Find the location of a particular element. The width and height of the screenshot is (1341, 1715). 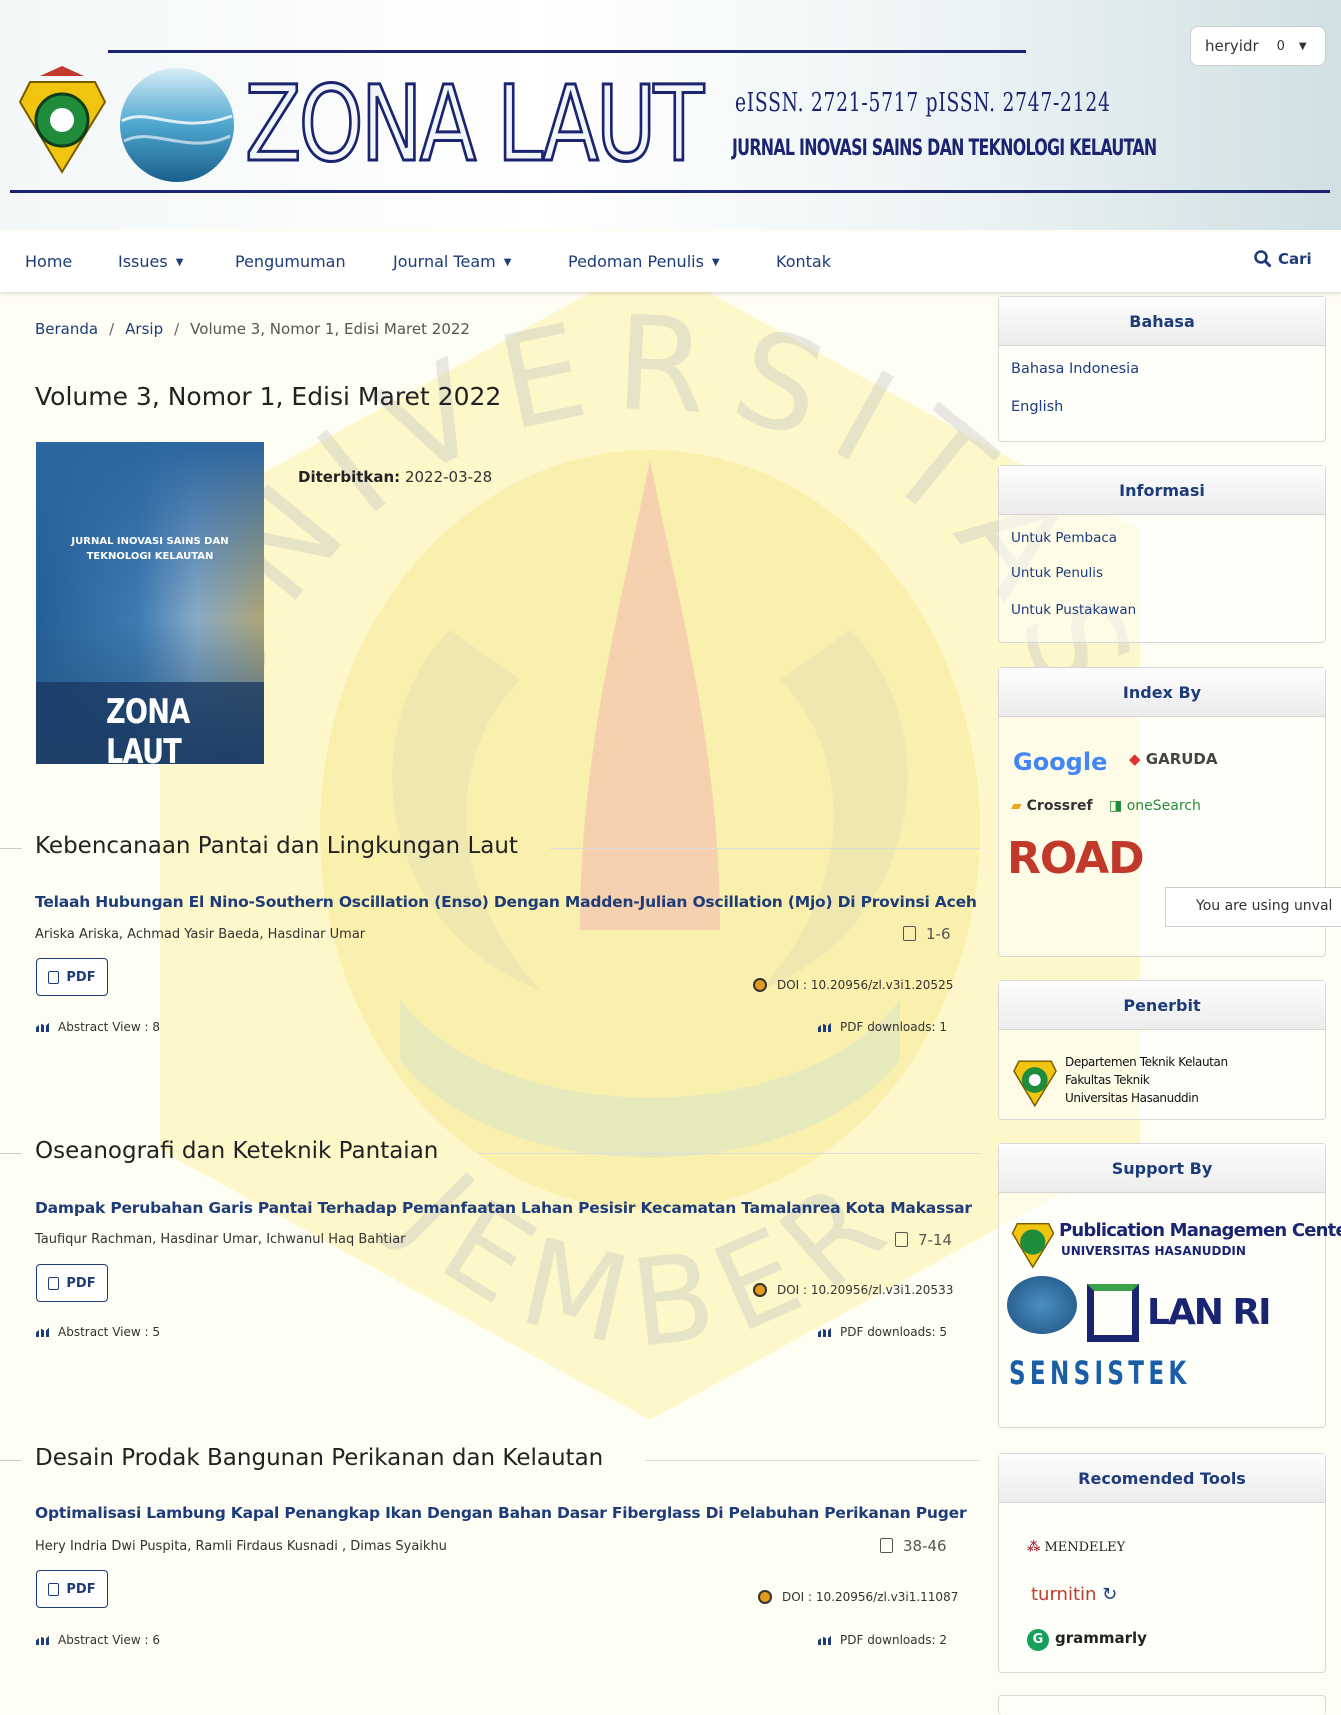

turnitin-logo: turnitin ↻ is located at coordinates (1074, 1594).